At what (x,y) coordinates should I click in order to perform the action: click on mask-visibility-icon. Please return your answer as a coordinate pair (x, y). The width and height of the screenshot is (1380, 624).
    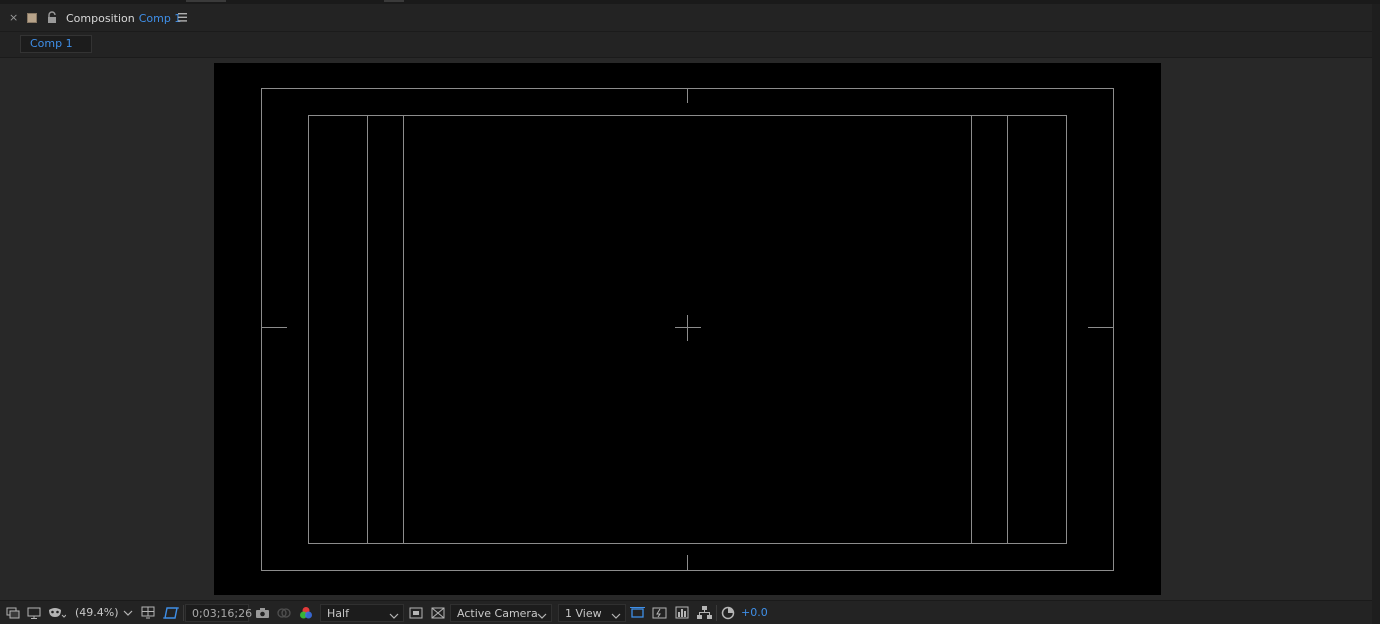
    Looking at the image, I should click on (57, 612).